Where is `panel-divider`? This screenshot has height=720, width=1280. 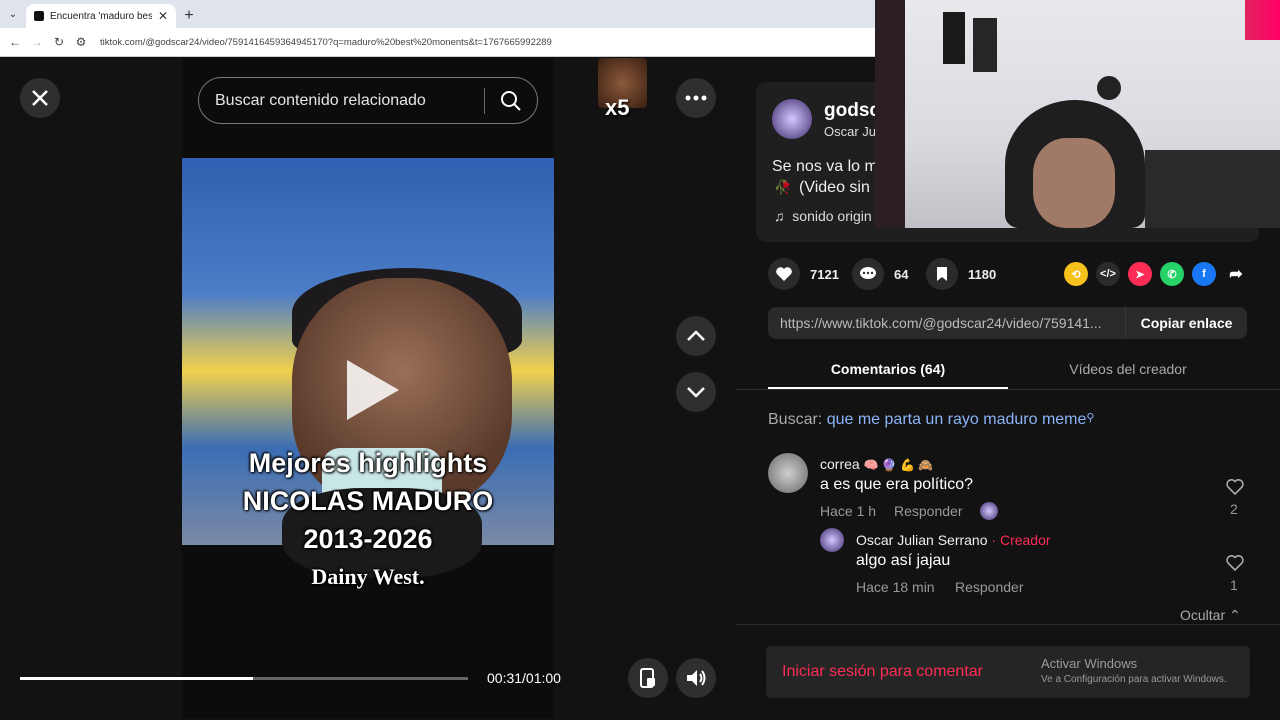
panel-divider is located at coordinates (1008, 624).